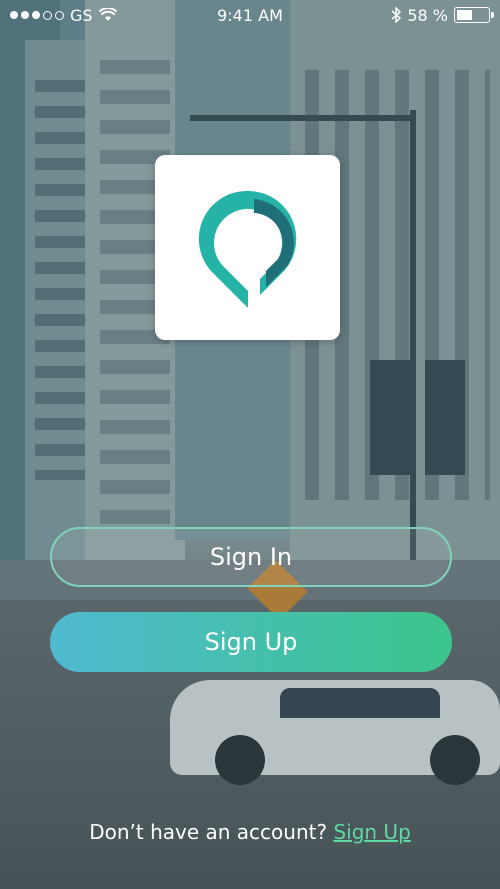 This screenshot has width=500, height=889. What do you see at coordinates (251, 642) in the screenshot?
I see `sign-up-button: Sign Up` at bounding box center [251, 642].